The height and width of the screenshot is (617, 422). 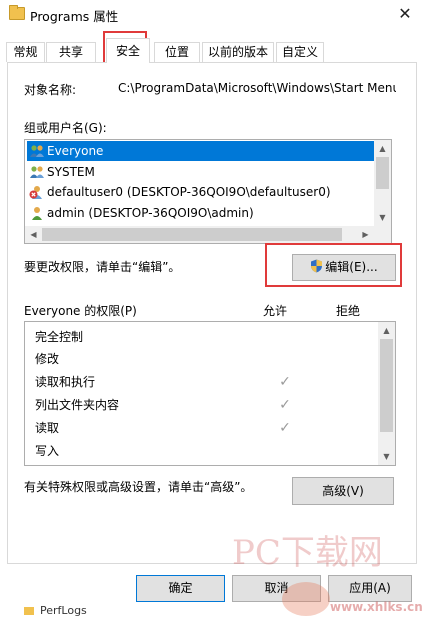 What do you see at coordinates (238, 52) in the screenshot?
I see `tab-previous-versions: 以前的版本` at bounding box center [238, 52].